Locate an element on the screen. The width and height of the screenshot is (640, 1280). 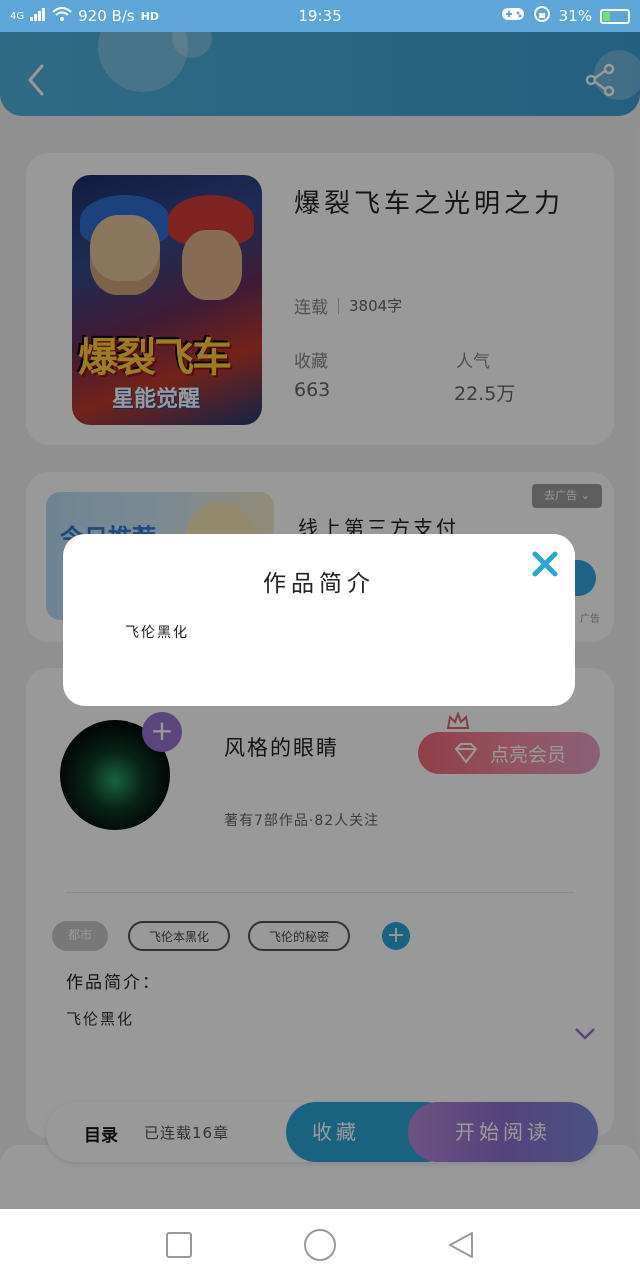
rotation-lock-icon is located at coordinates (542, 16).